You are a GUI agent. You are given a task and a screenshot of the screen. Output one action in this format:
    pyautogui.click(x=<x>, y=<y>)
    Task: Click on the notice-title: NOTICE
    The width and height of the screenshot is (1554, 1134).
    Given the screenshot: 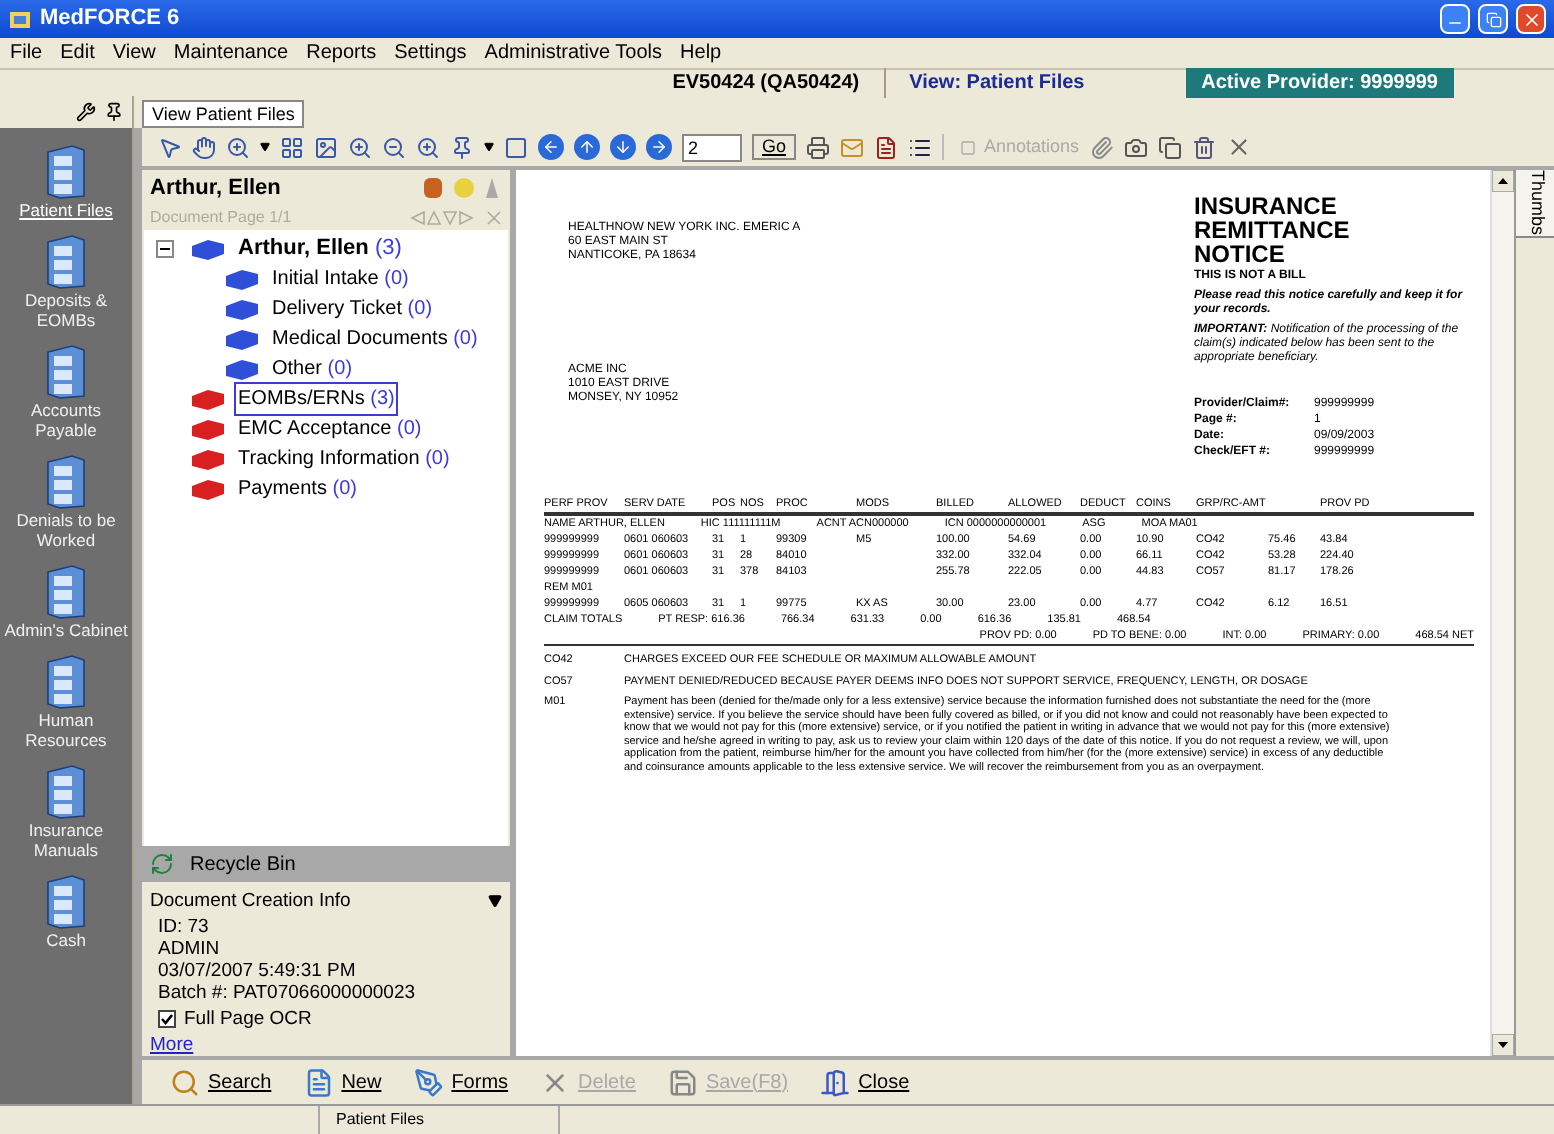 What is the action you would take?
    pyautogui.click(x=1240, y=254)
    